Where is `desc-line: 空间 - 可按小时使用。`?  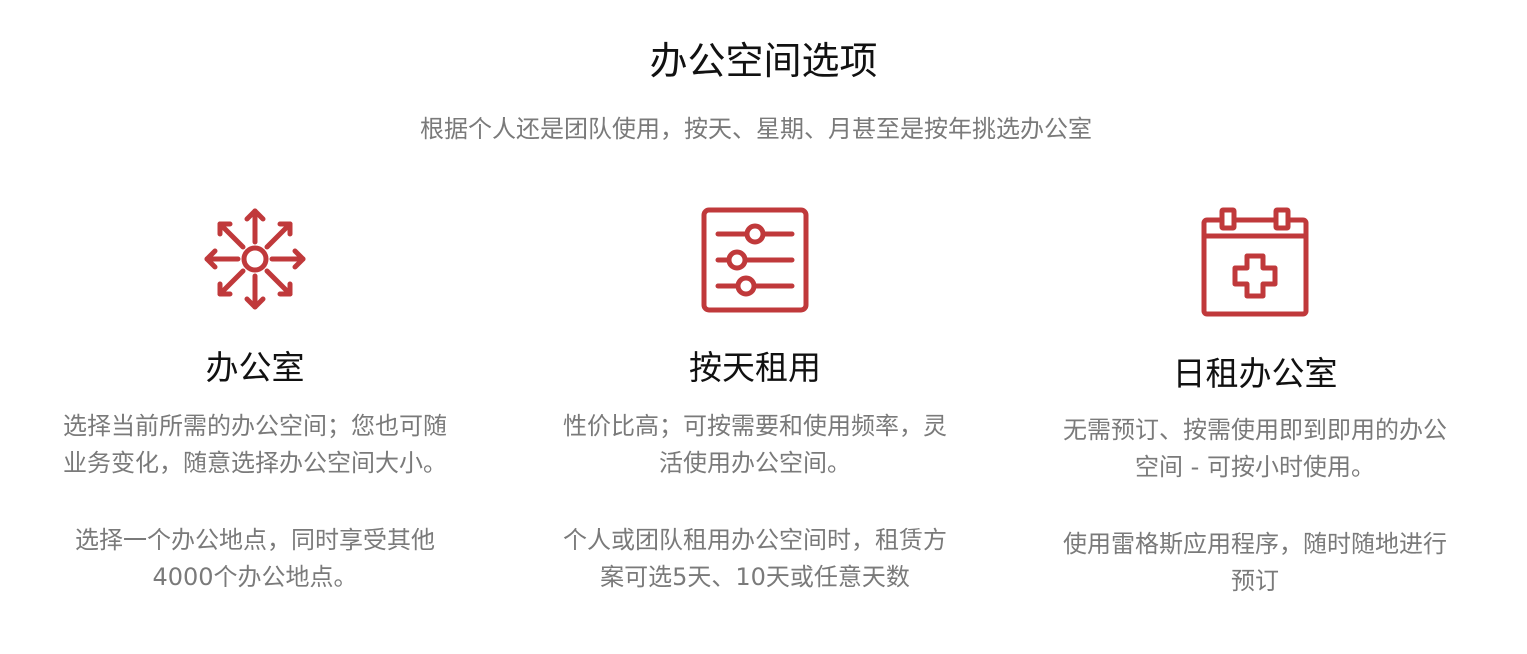
desc-line: 空间 - 可按小时使用。 is located at coordinates (1255, 467).